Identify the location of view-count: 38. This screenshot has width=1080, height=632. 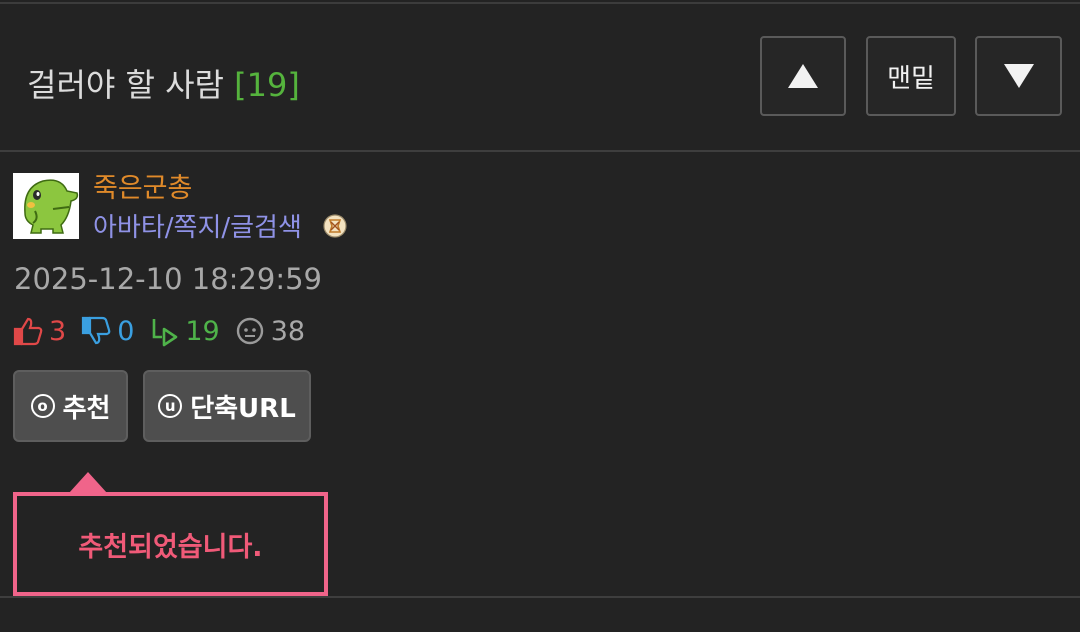
(288, 331).